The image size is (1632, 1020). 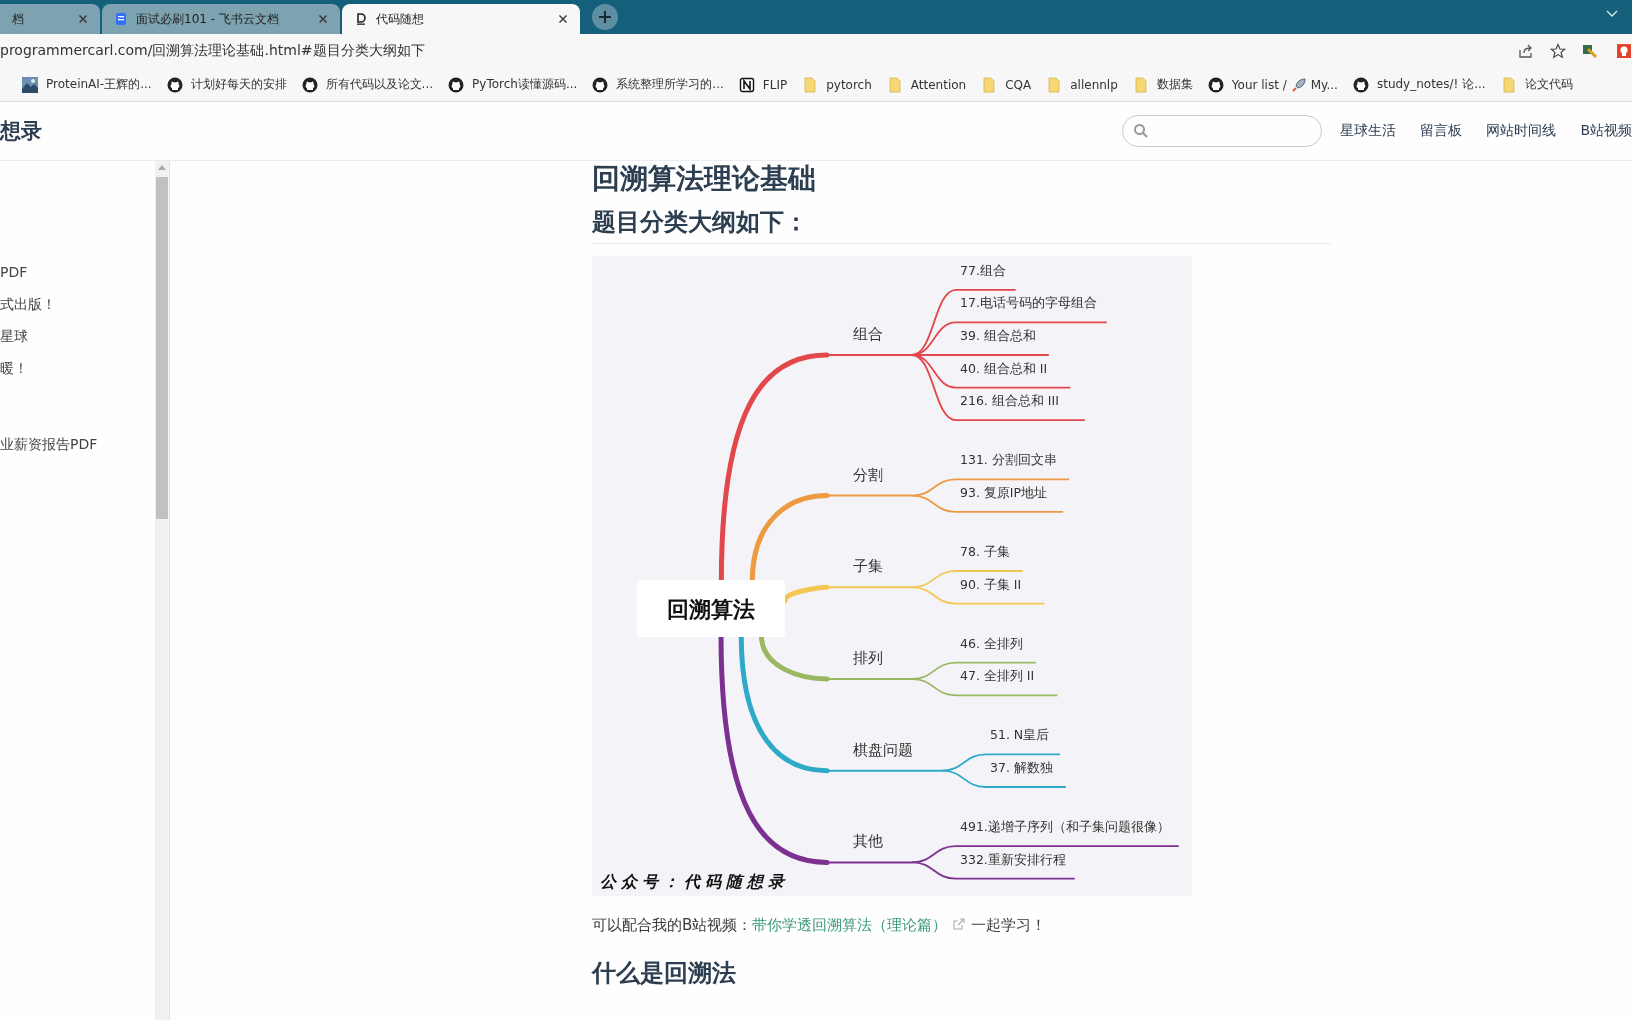 I want to click on browser-tab: 代码随想, so click(x=461, y=19).